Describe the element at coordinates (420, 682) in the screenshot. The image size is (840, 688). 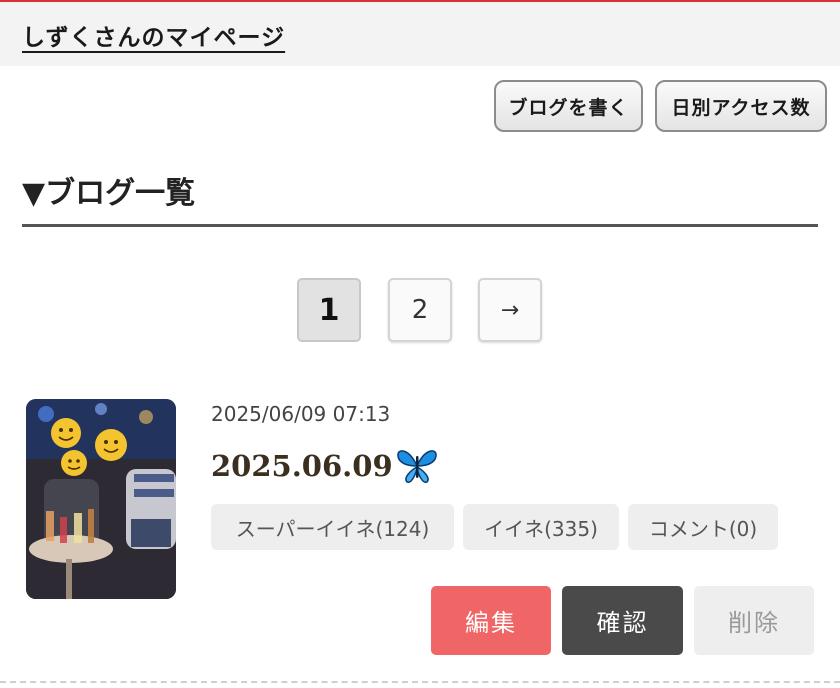
I see `post-separator` at that location.